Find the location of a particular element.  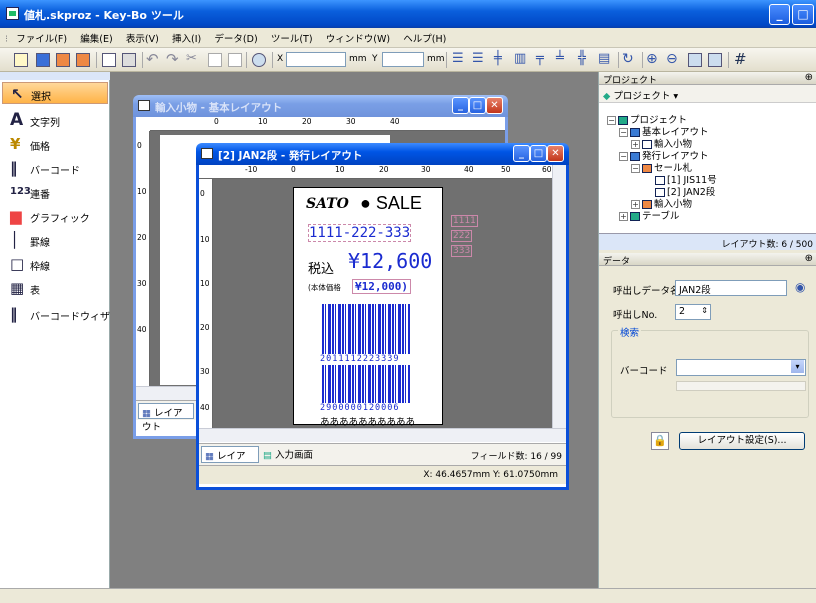

actual-size-icon is located at coordinates (715, 60).